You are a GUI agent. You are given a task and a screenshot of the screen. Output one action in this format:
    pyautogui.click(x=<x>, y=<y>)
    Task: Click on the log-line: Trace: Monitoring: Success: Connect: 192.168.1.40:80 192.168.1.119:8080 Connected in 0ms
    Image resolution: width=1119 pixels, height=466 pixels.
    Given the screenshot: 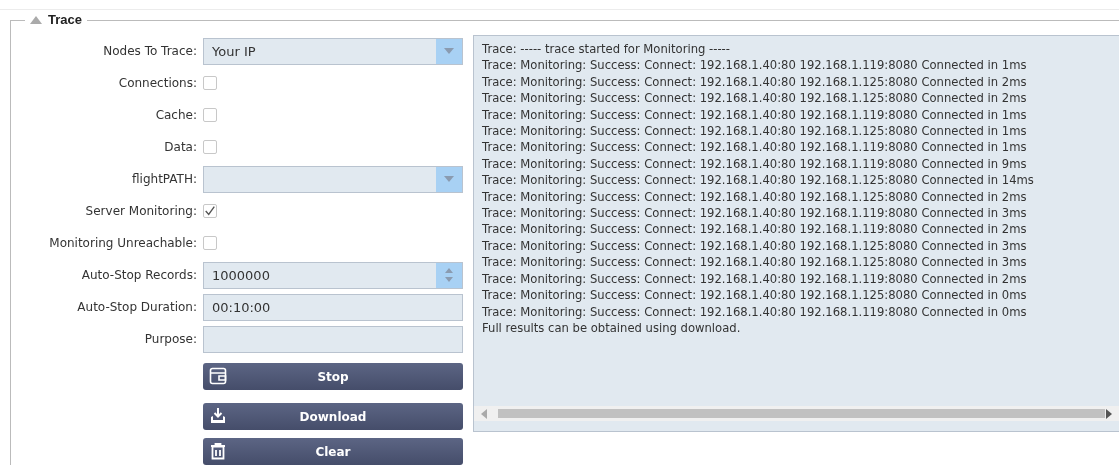 What is the action you would take?
    pyautogui.click(x=755, y=311)
    